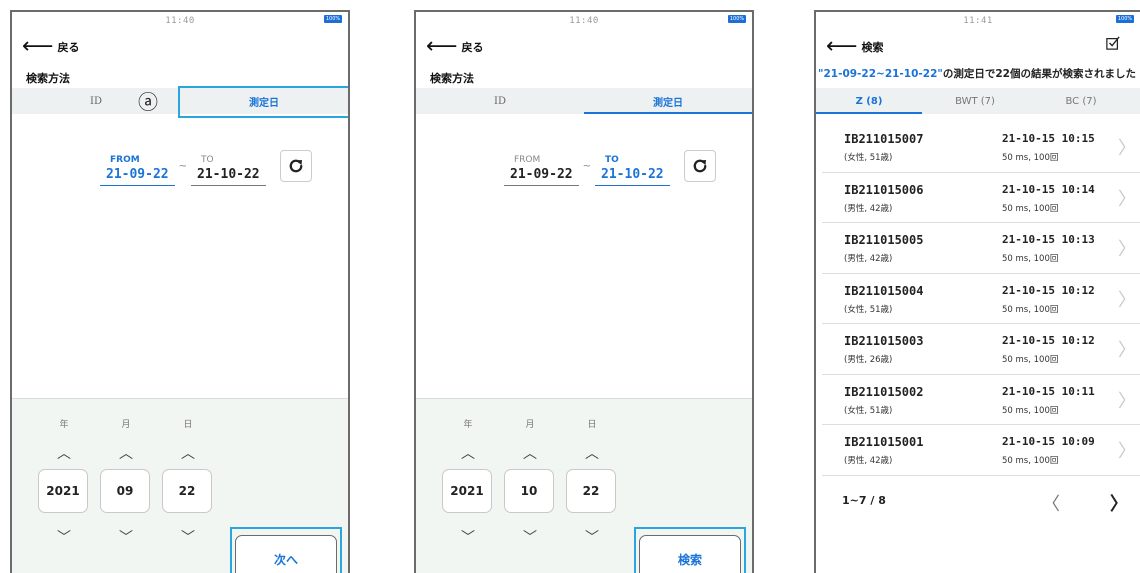  I want to click on chevron-left-icon: 〈, so click(1051, 503).